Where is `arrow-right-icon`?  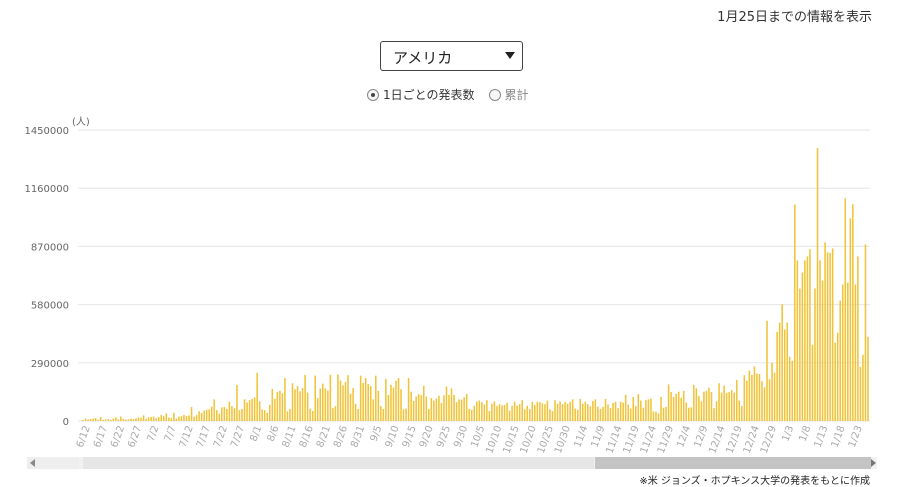
arrow-right-icon is located at coordinates (873, 463).